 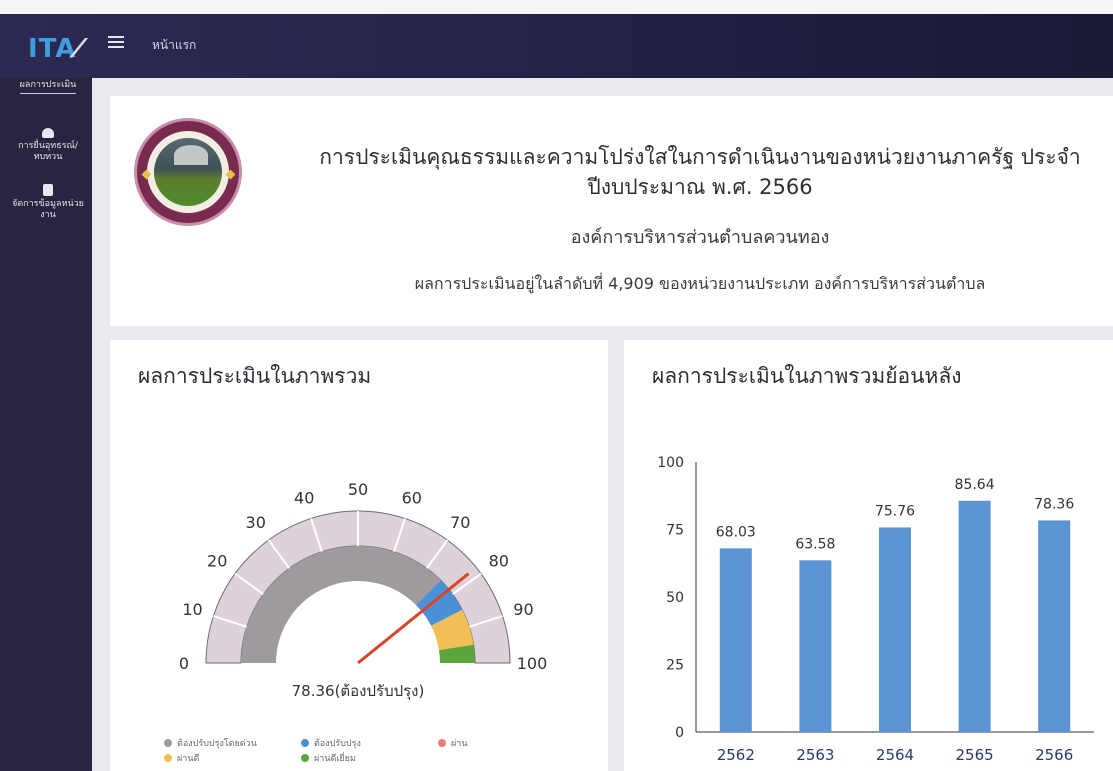 I want to click on bar-value-label: 68.03, so click(x=736, y=532).